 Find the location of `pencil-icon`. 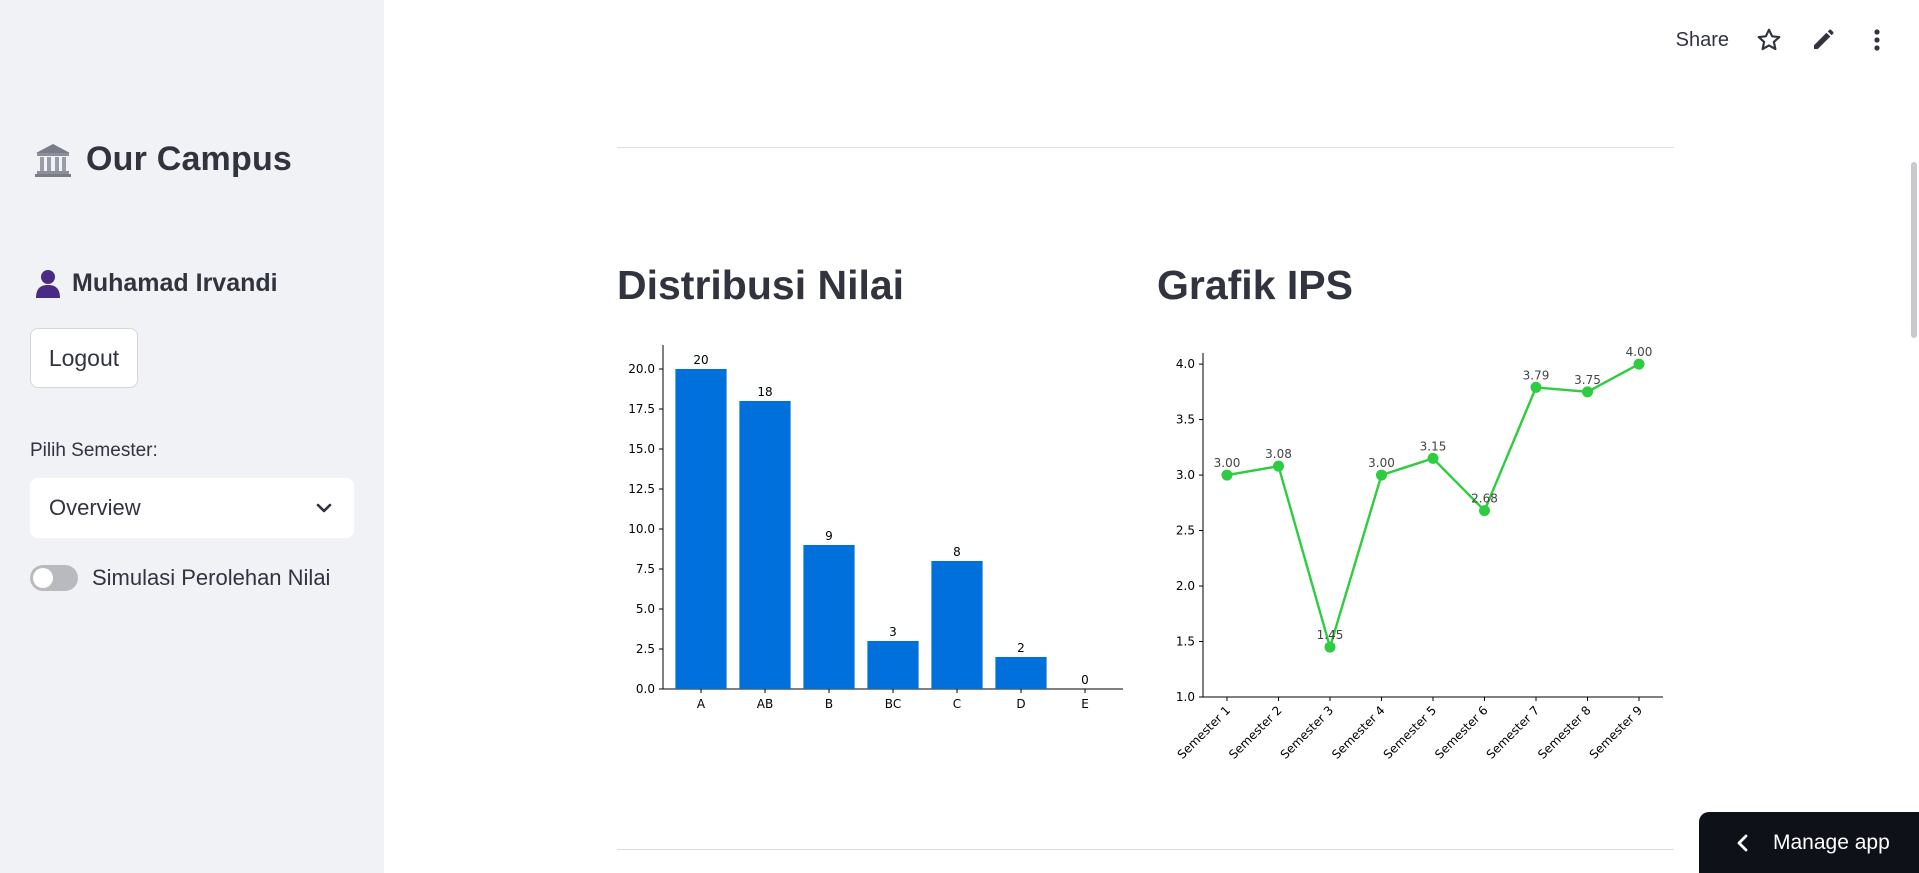

pencil-icon is located at coordinates (1823, 40).